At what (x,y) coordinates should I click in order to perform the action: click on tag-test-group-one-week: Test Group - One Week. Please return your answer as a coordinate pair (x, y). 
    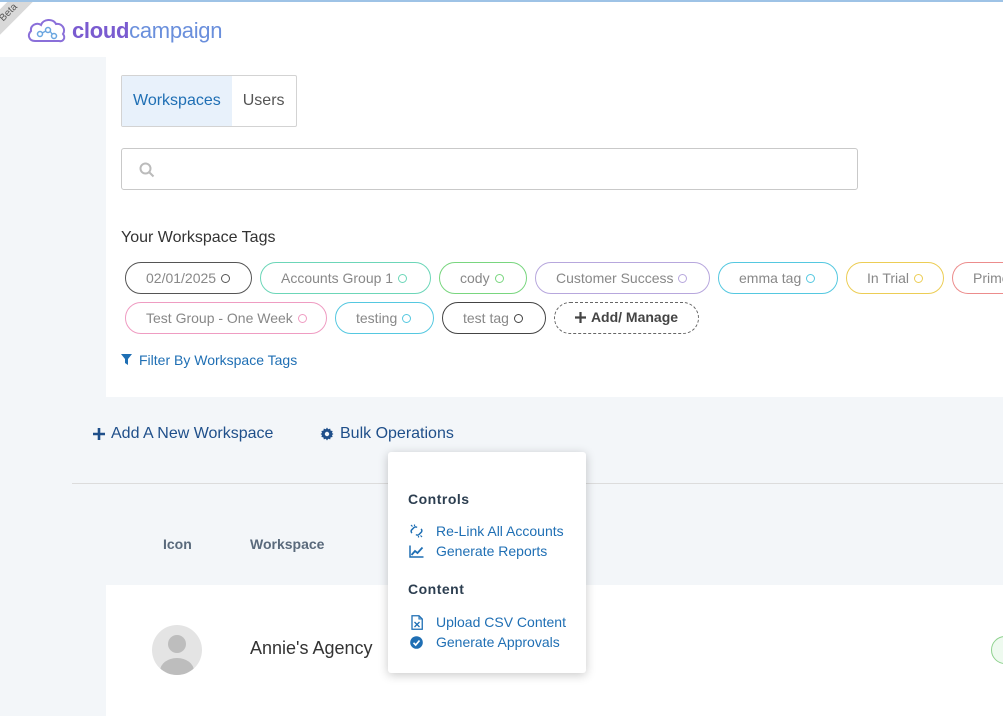
    Looking at the image, I should click on (226, 318).